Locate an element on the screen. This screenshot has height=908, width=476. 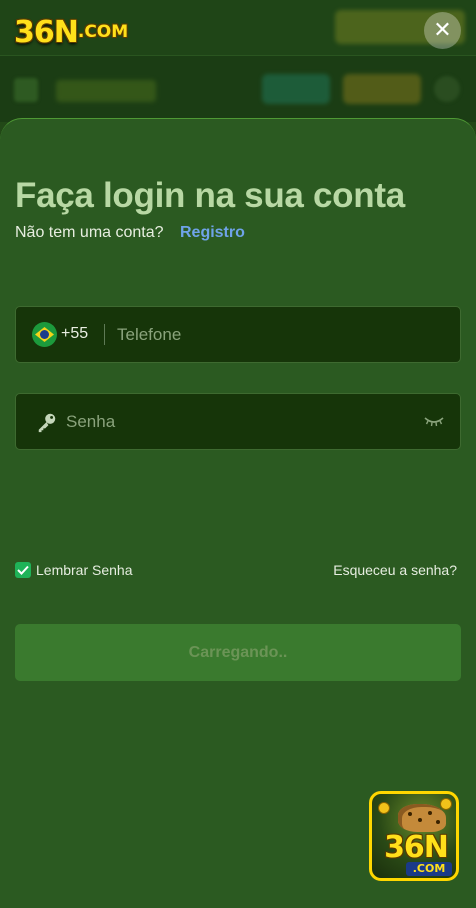
background-login-button is located at coordinates (296, 89).